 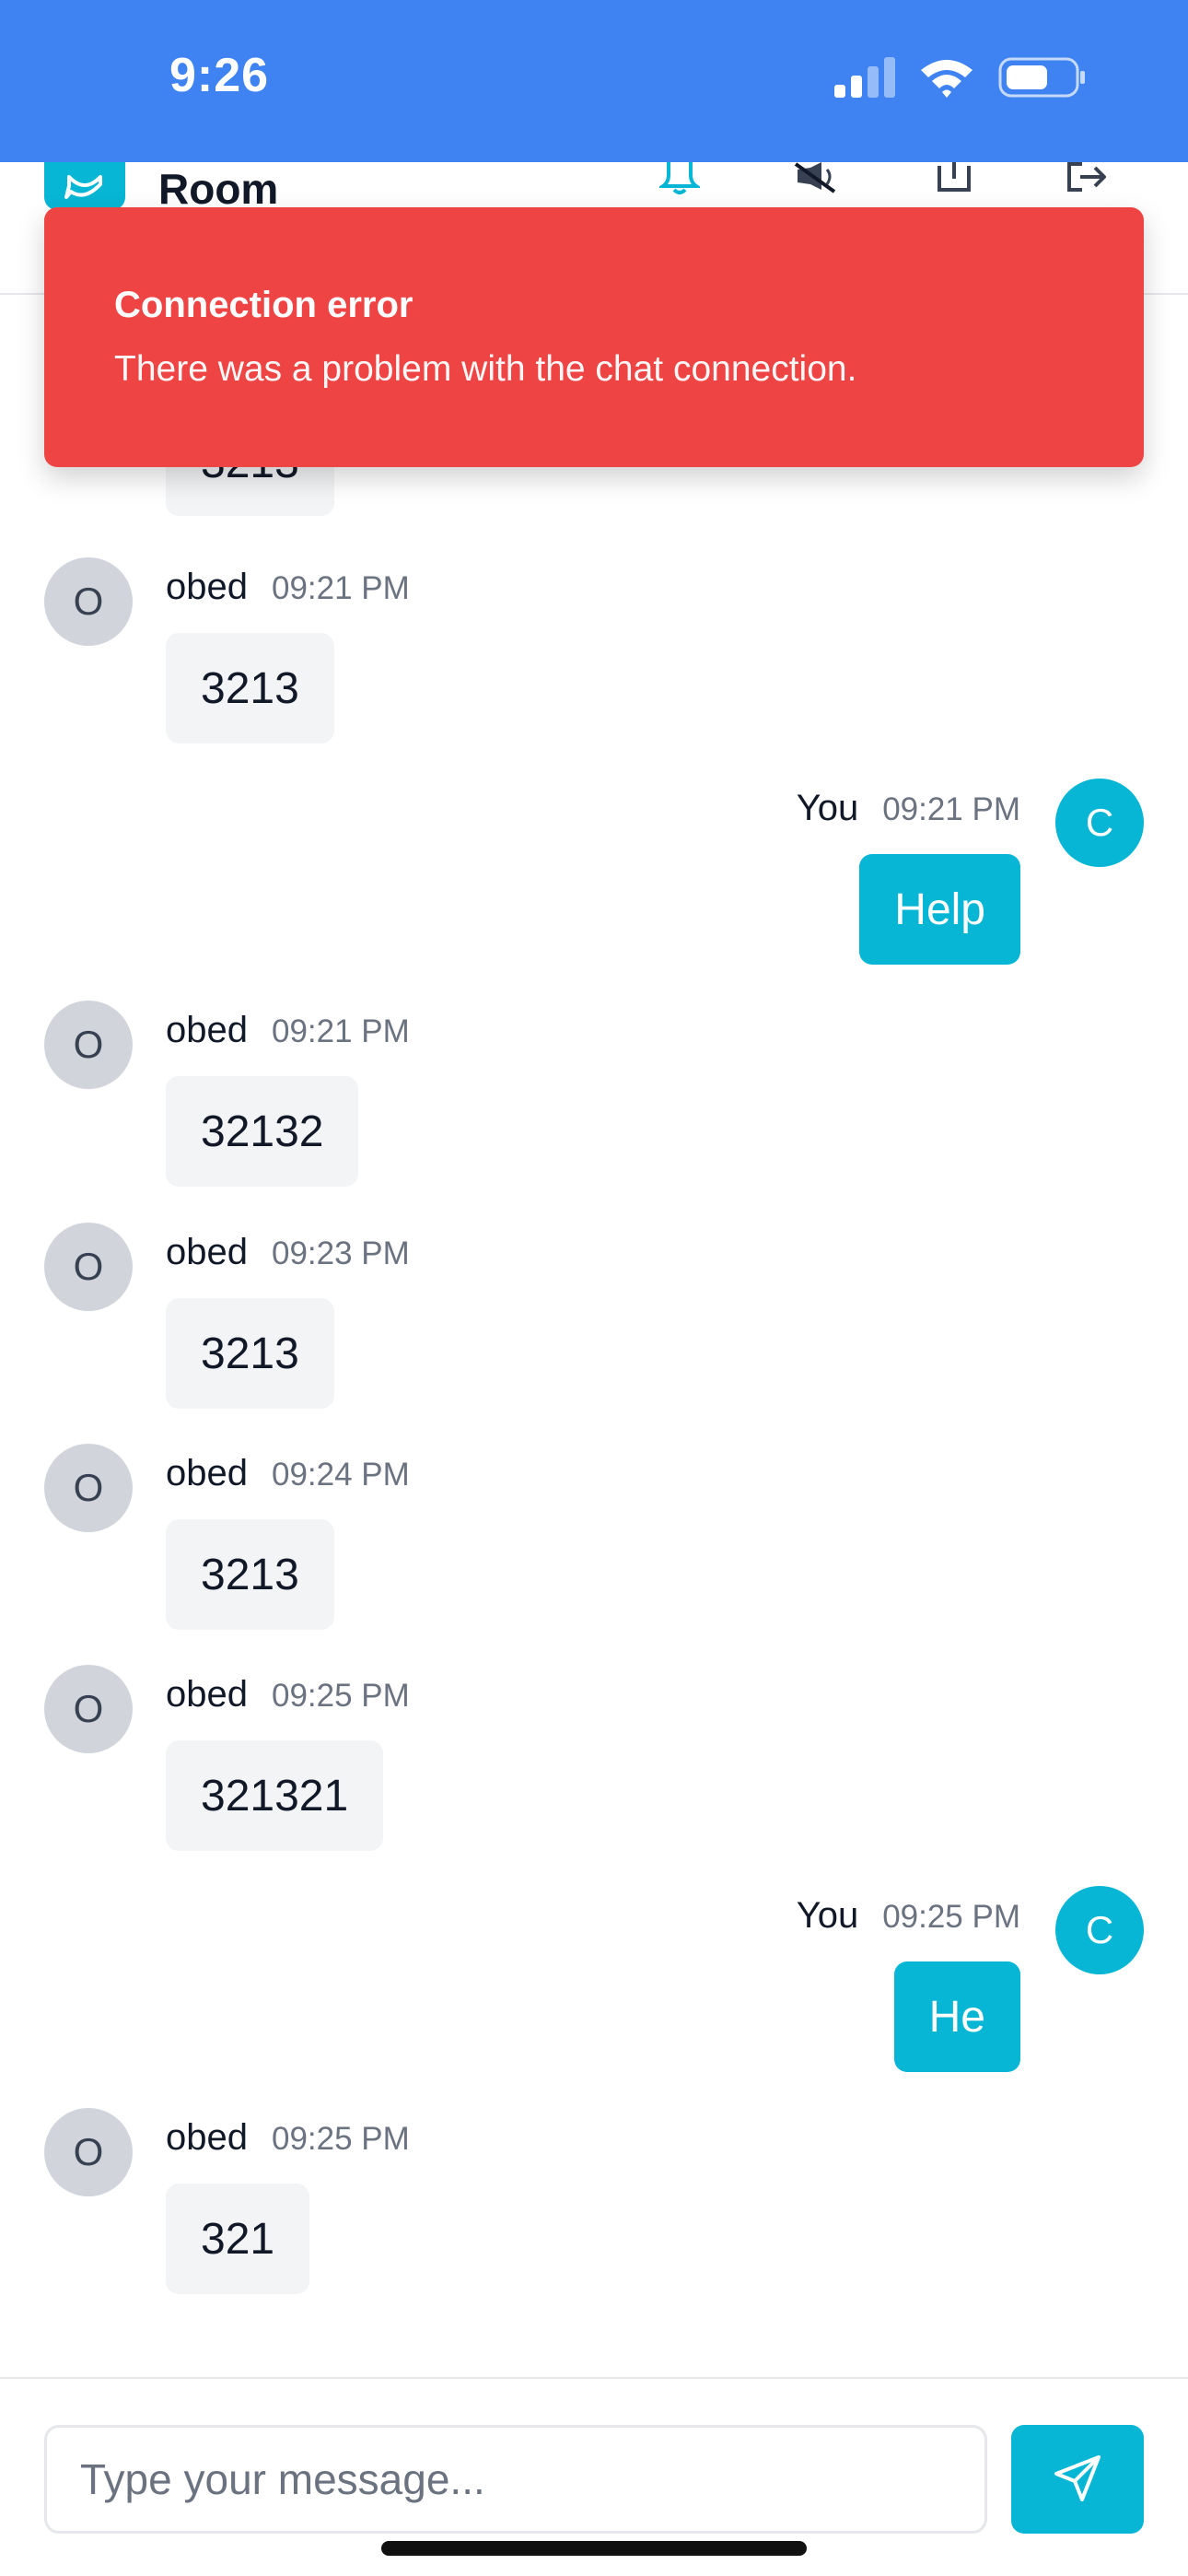 I want to click on message-meta: obed 09:23 PM, so click(x=288, y=1253).